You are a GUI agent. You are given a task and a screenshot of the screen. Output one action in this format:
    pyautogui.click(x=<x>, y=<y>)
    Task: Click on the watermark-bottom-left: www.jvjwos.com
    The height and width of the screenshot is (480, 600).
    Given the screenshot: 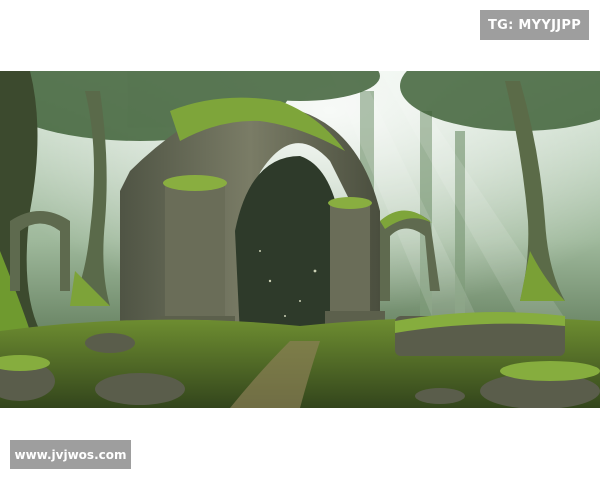 What is the action you would take?
    pyautogui.click(x=70, y=454)
    